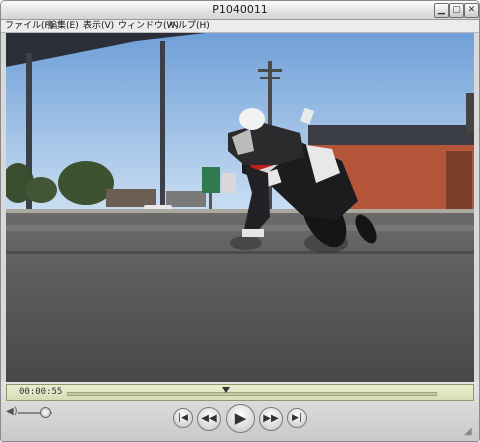 This screenshot has width=480, height=442. What do you see at coordinates (189, 26) in the screenshot?
I see `menu-help: ヘルプ(H)` at bounding box center [189, 26].